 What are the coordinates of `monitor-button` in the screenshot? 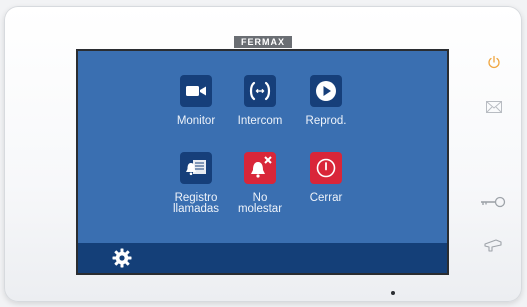 It's located at (196, 91).